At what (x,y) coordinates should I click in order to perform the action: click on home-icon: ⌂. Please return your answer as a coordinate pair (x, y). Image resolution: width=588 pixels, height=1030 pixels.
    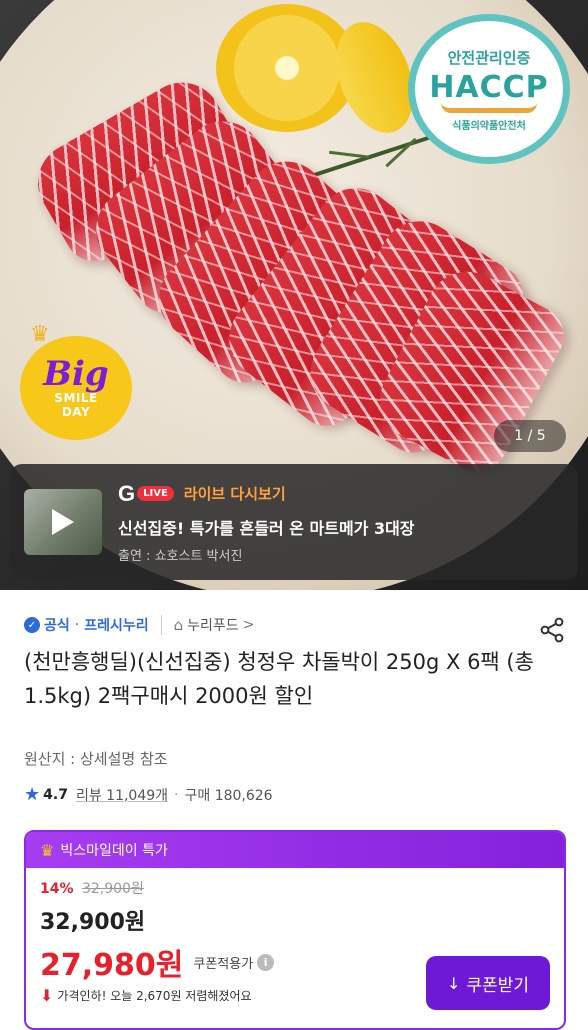
    Looking at the image, I should click on (179, 625).